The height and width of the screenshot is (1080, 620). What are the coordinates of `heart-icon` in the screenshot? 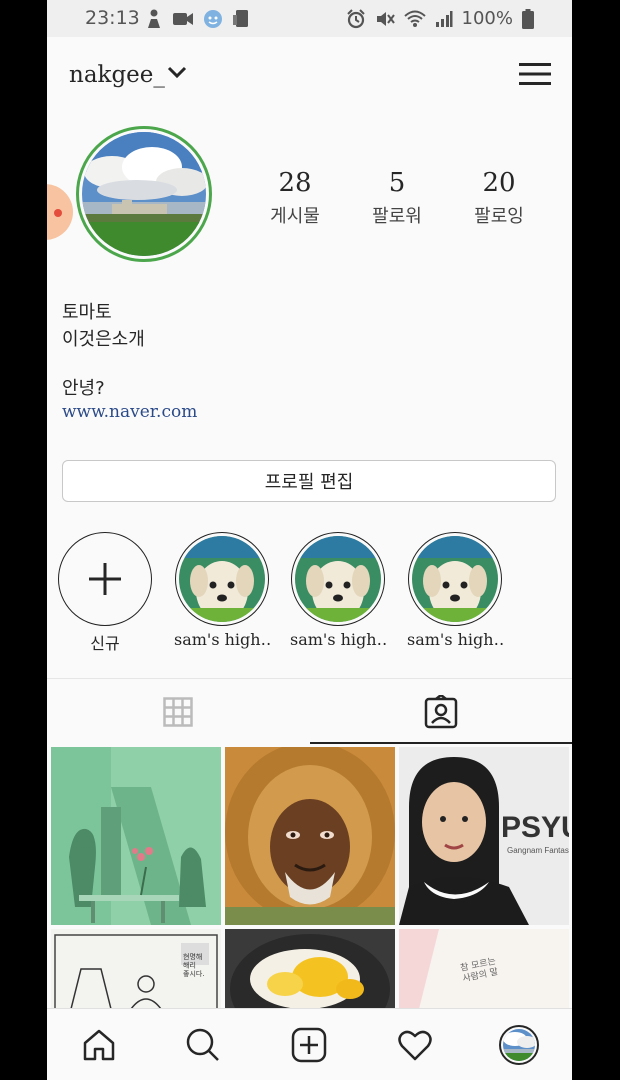 It's located at (415, 1045).